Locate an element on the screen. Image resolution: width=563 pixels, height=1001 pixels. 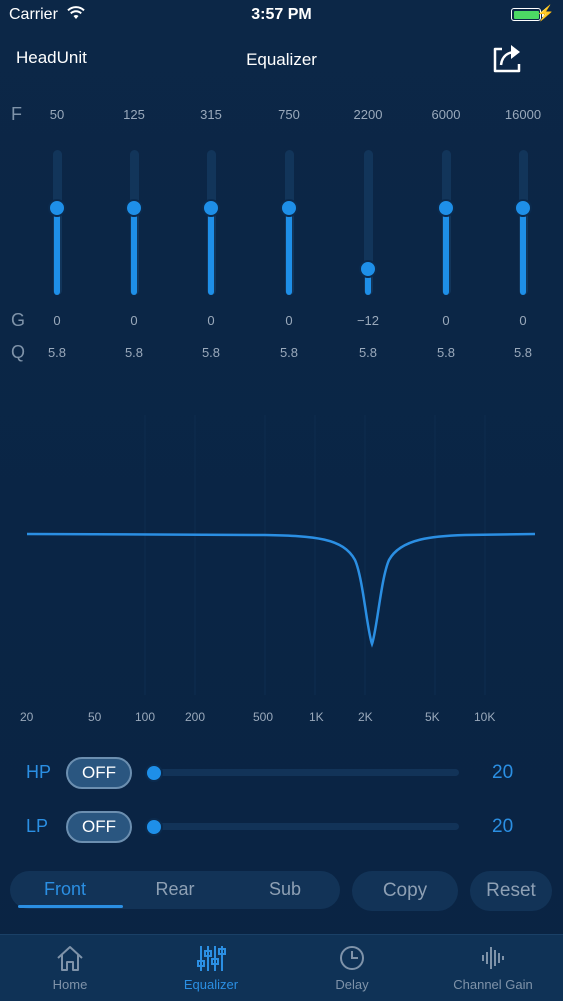
curve-frequency-tick: 20 is located at coordinates (27, 717).